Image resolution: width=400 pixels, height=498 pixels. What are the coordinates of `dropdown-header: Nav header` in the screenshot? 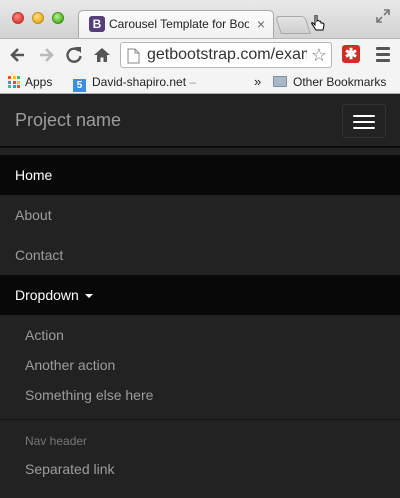 It's located at (56, 441).